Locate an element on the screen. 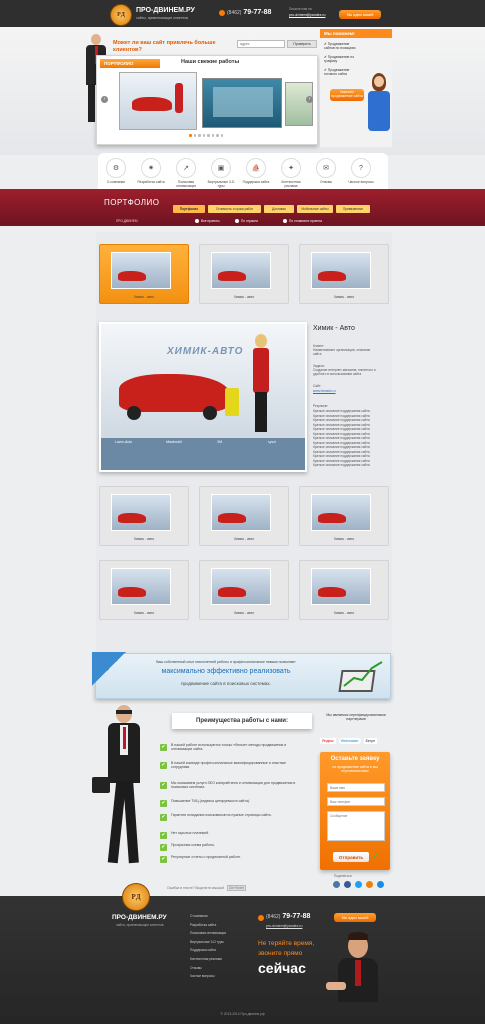  filter-label: По отрасли is located at coordinates (249, 221).